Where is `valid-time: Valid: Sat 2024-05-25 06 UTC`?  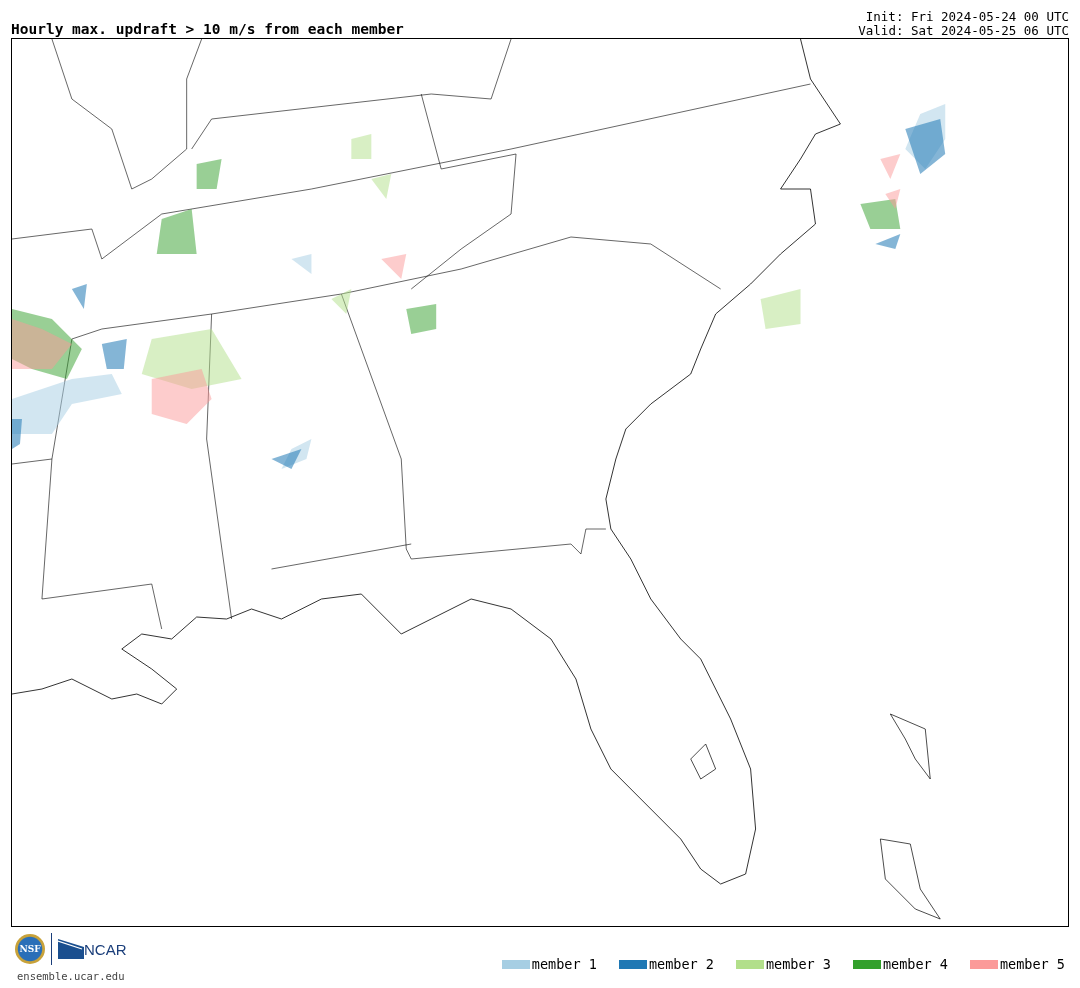
valid-time: Valid: Sat 2024-05-25 06 UTC is located at coordinates (963, 31).